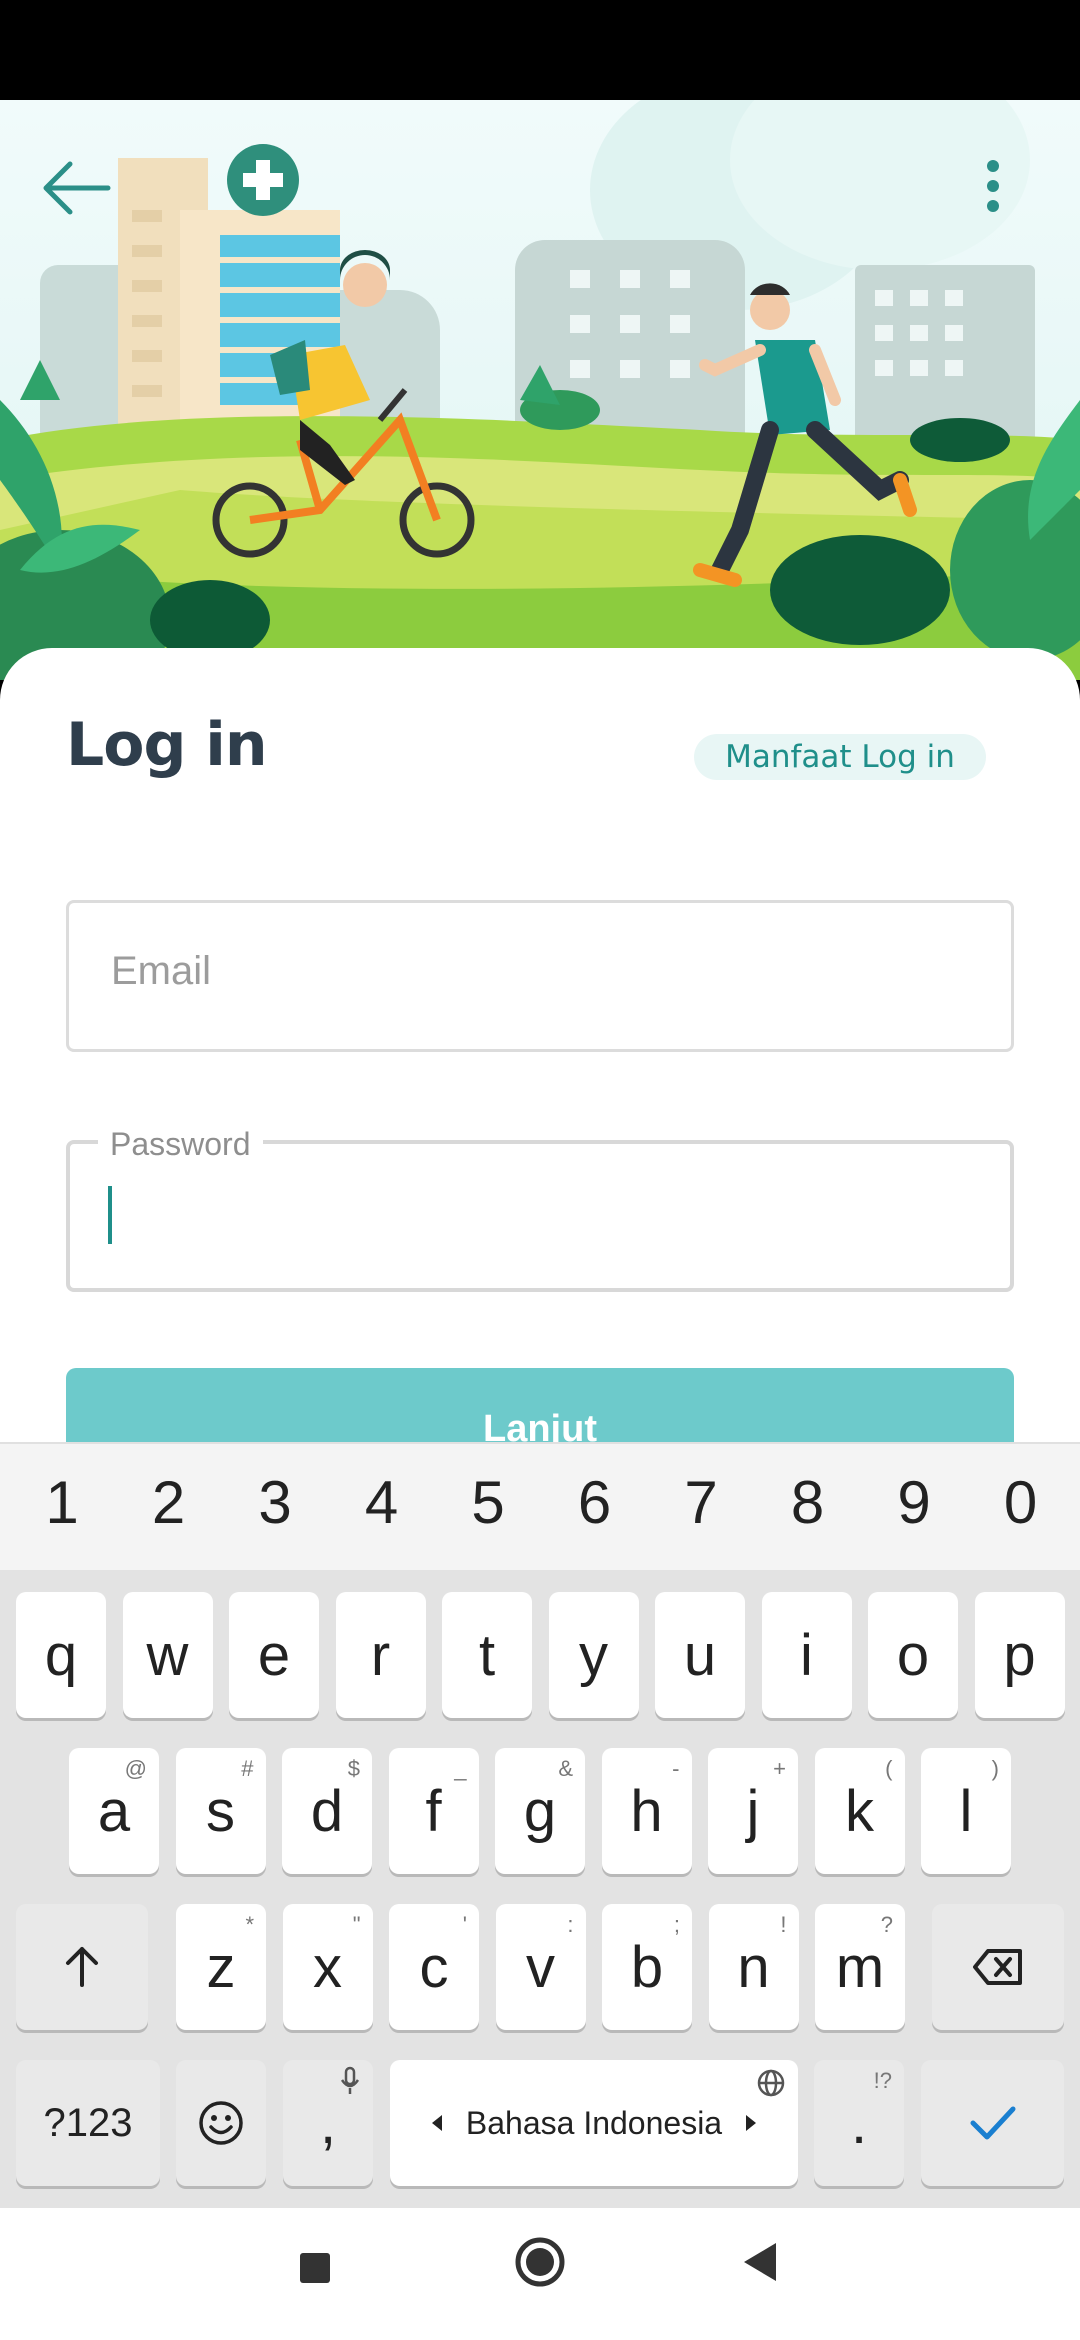 This screenshot has width=1080, height=2340. Describe the element at coordinates (135, 1768) in the screenshot. I see `key-hint: @` at that location.